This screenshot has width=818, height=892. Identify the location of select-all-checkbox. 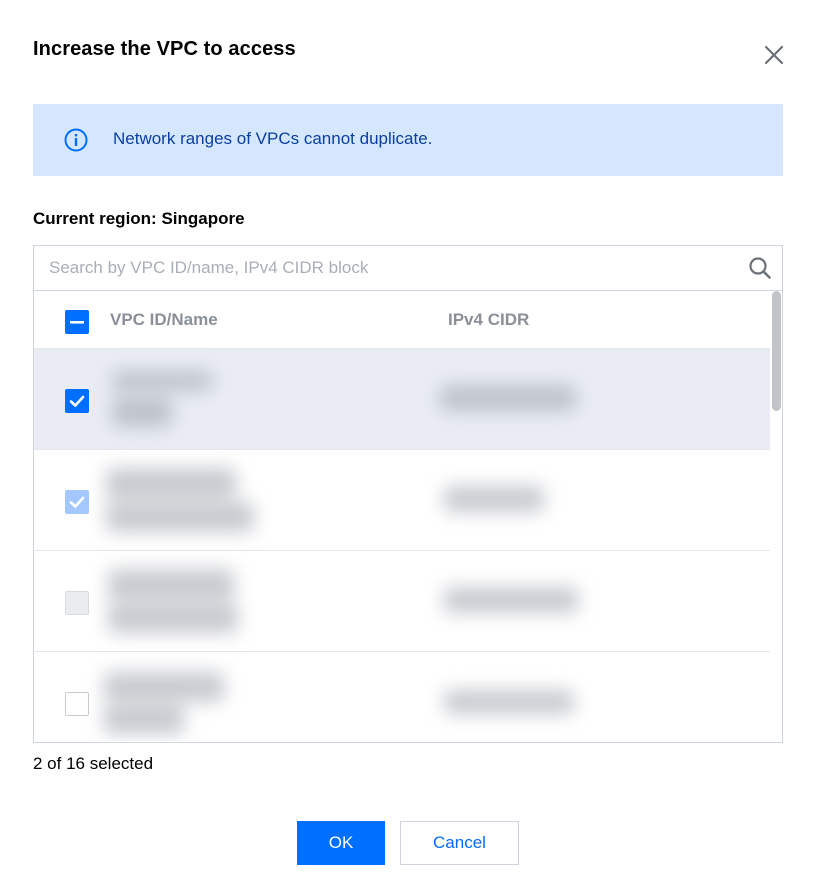
(77, 322).